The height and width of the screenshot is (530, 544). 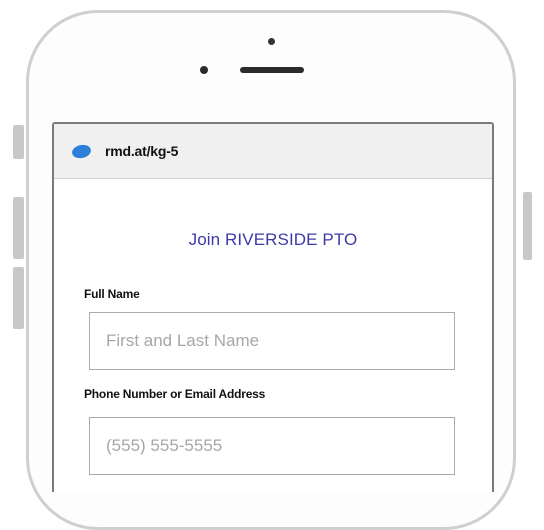 I want to click on full-name-label: Full Name, so click(x=112, y=294).